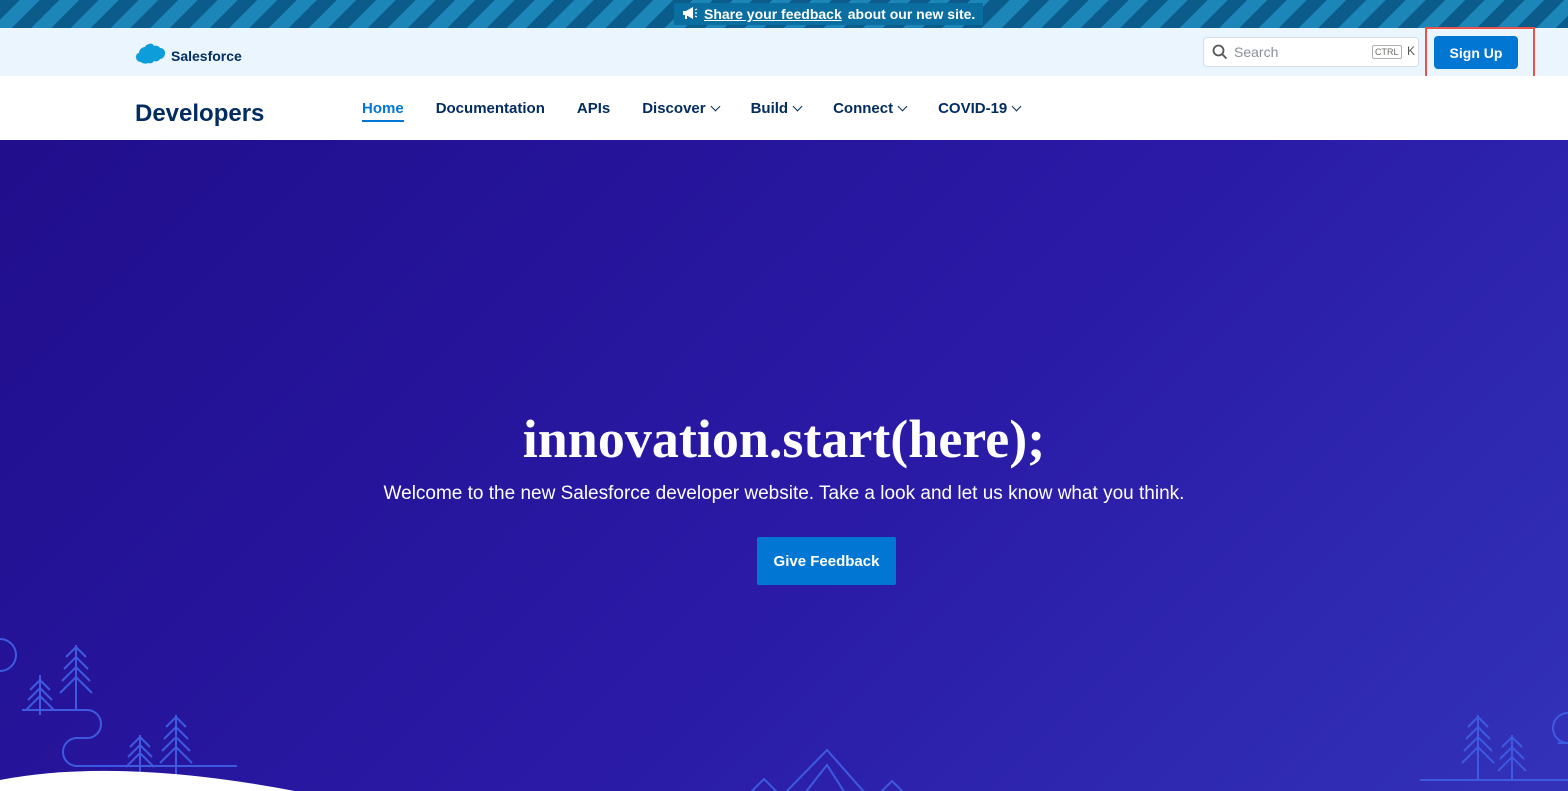 The width and height of the screenshot is (1568, 791). I want to click on nav-item-connect: Connect, so click(870, 108).